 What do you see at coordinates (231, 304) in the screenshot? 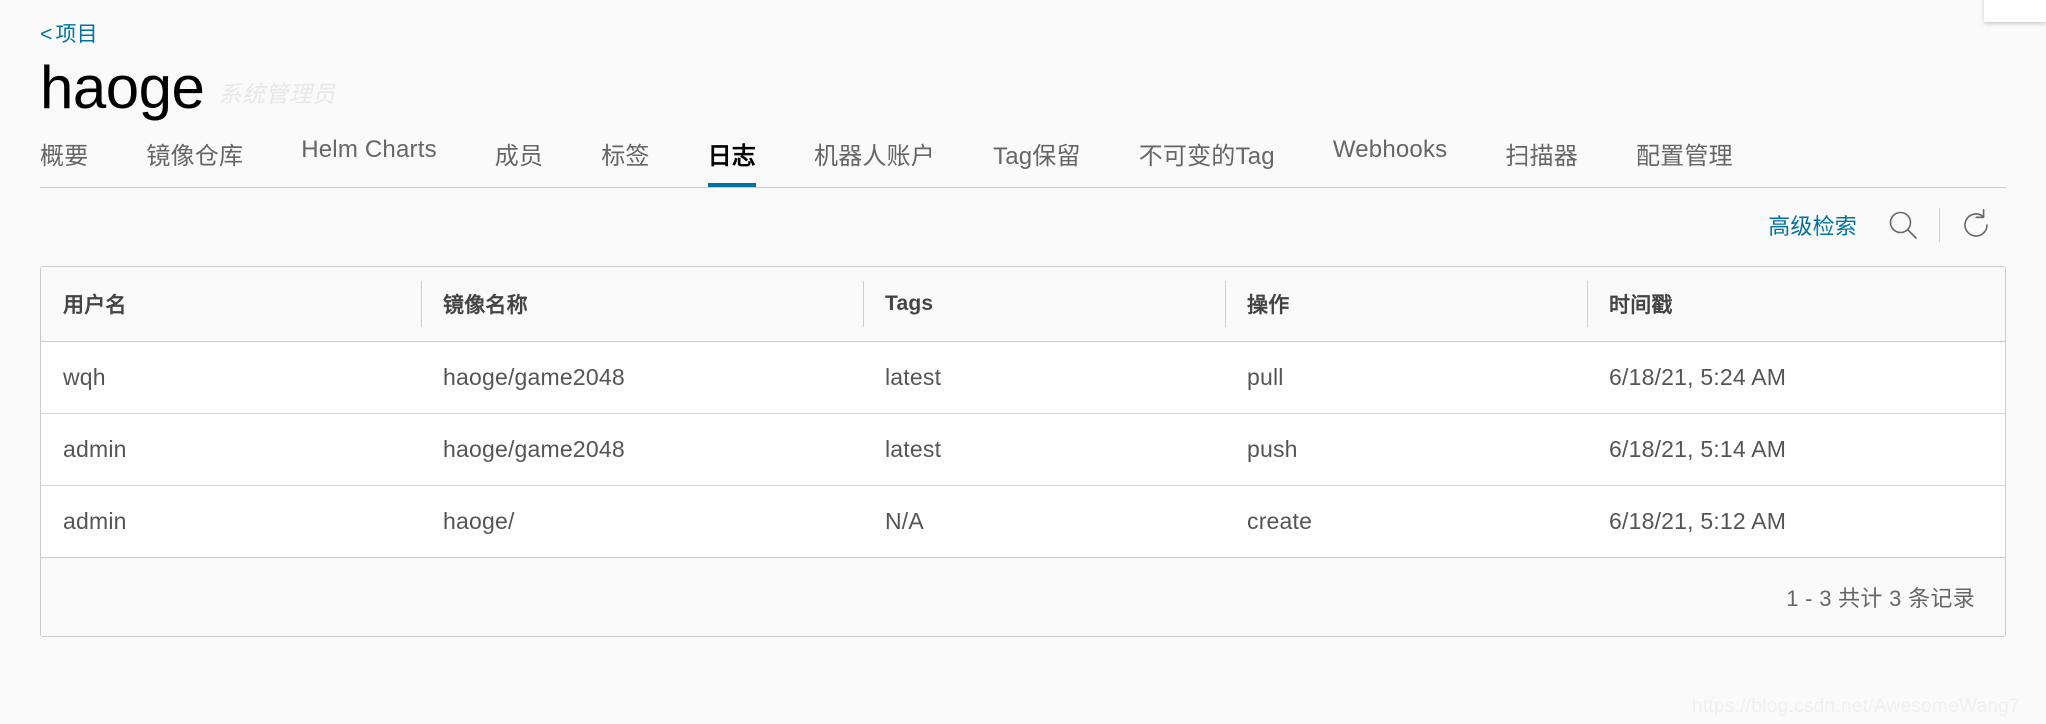
I see `column-header-username: 用户名` at bounding box center [231, 304].